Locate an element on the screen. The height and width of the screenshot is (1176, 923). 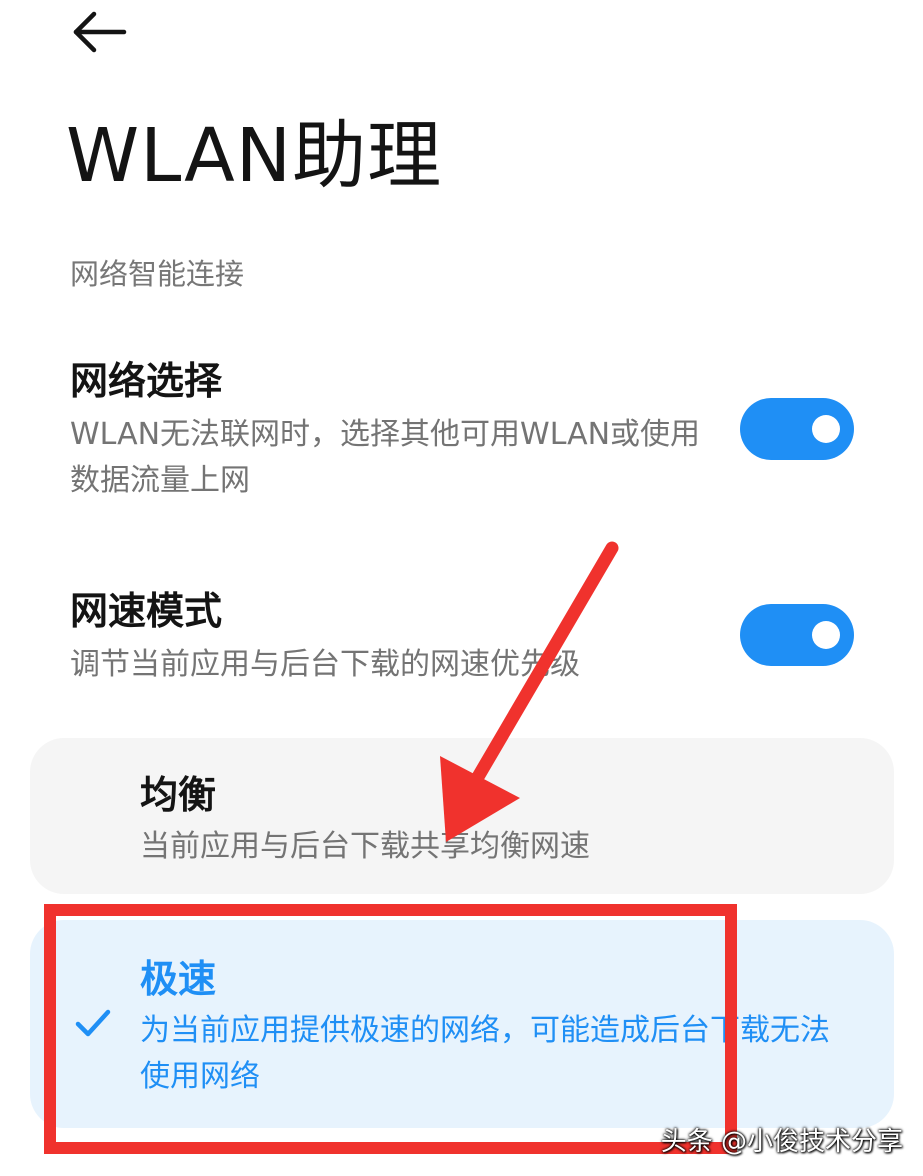
arrow-left-icon is located at coordinates (100, 32).